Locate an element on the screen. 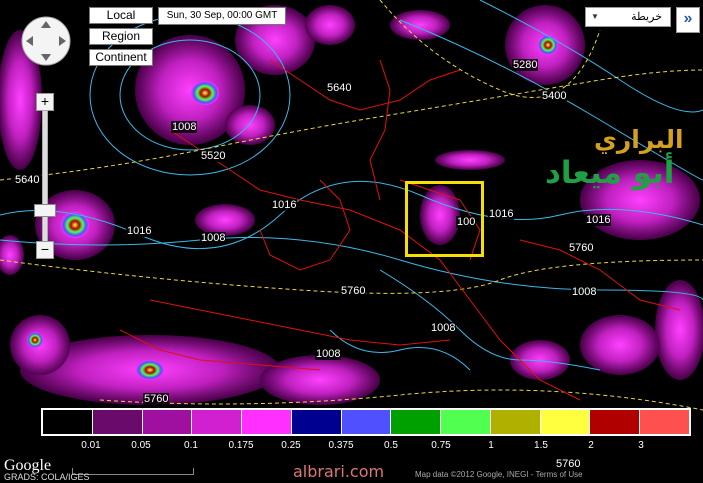  map-type-value: خريطة is located at coordinates (646, 17).